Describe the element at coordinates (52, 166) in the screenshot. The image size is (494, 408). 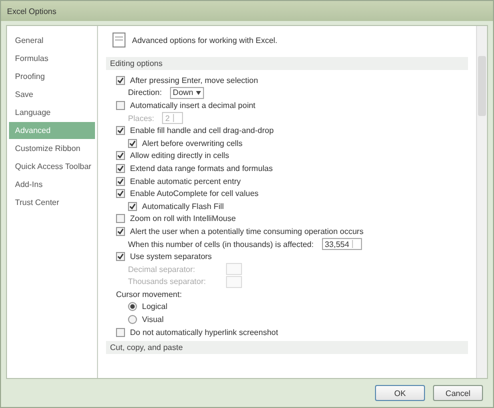
I see `sidebar-item: Quick Access Toolbar` at that location.